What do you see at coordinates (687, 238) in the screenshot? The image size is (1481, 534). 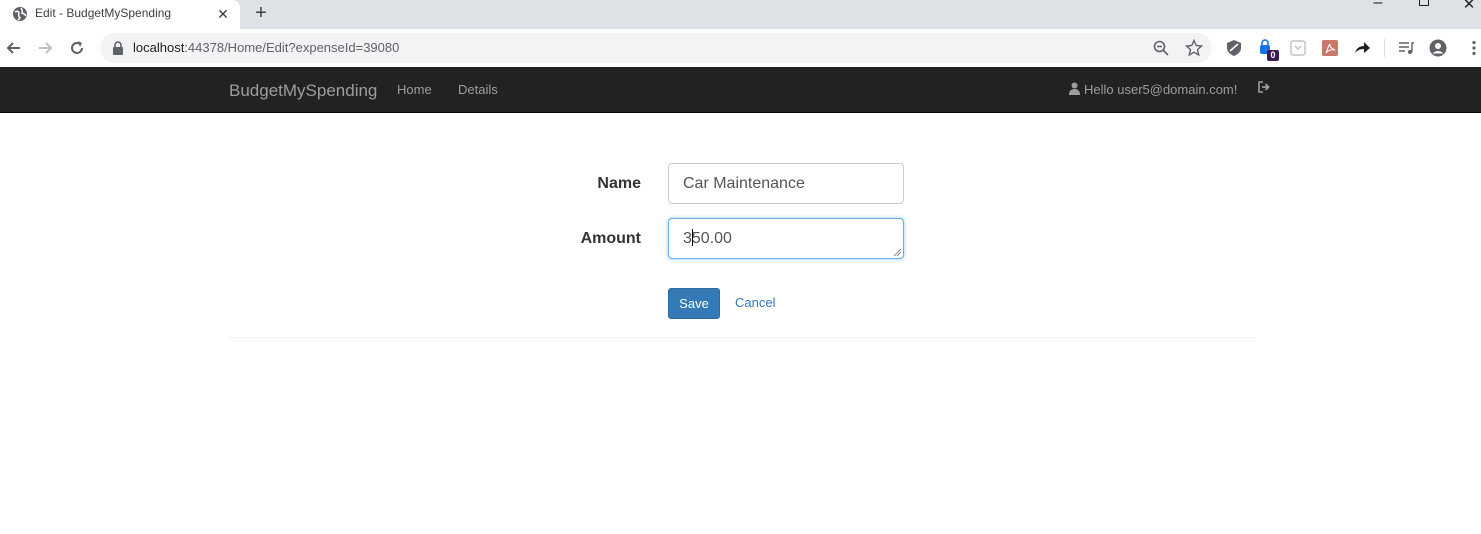 I see `amount-value-start: 3` at bounding box center [687, 238].